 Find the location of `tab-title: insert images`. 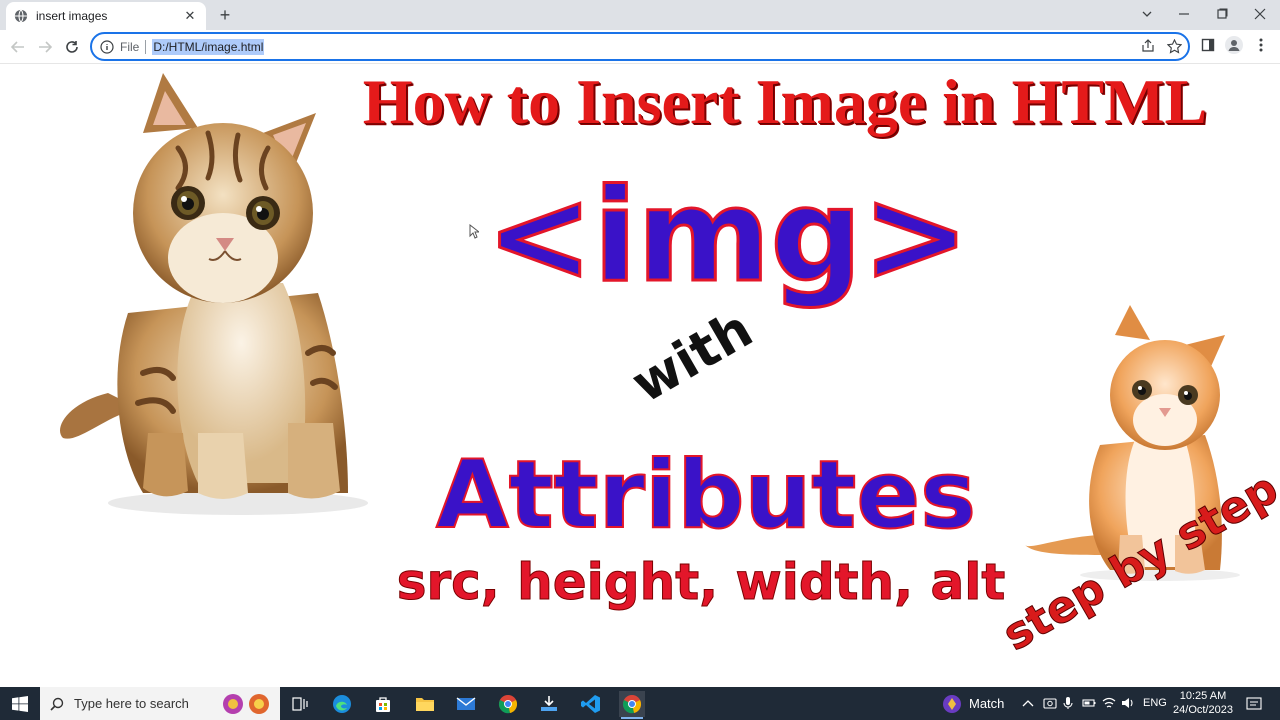

tab-title: insert images is located at coordinates (72, 16).